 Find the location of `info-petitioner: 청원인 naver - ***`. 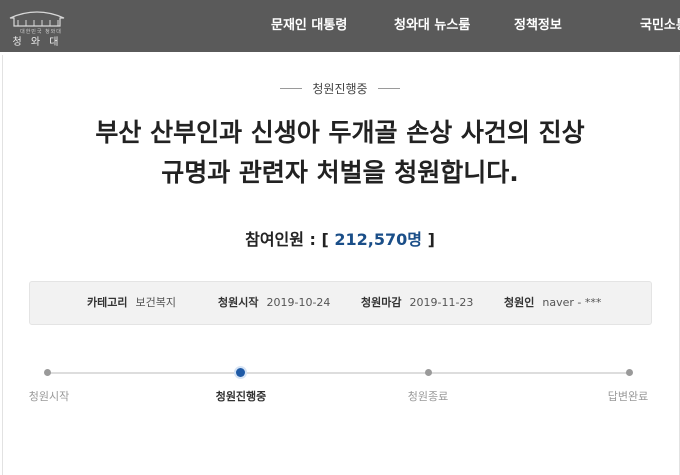

info-petitioner: 청원인 naver - *** is located at coordinates (552, 303).